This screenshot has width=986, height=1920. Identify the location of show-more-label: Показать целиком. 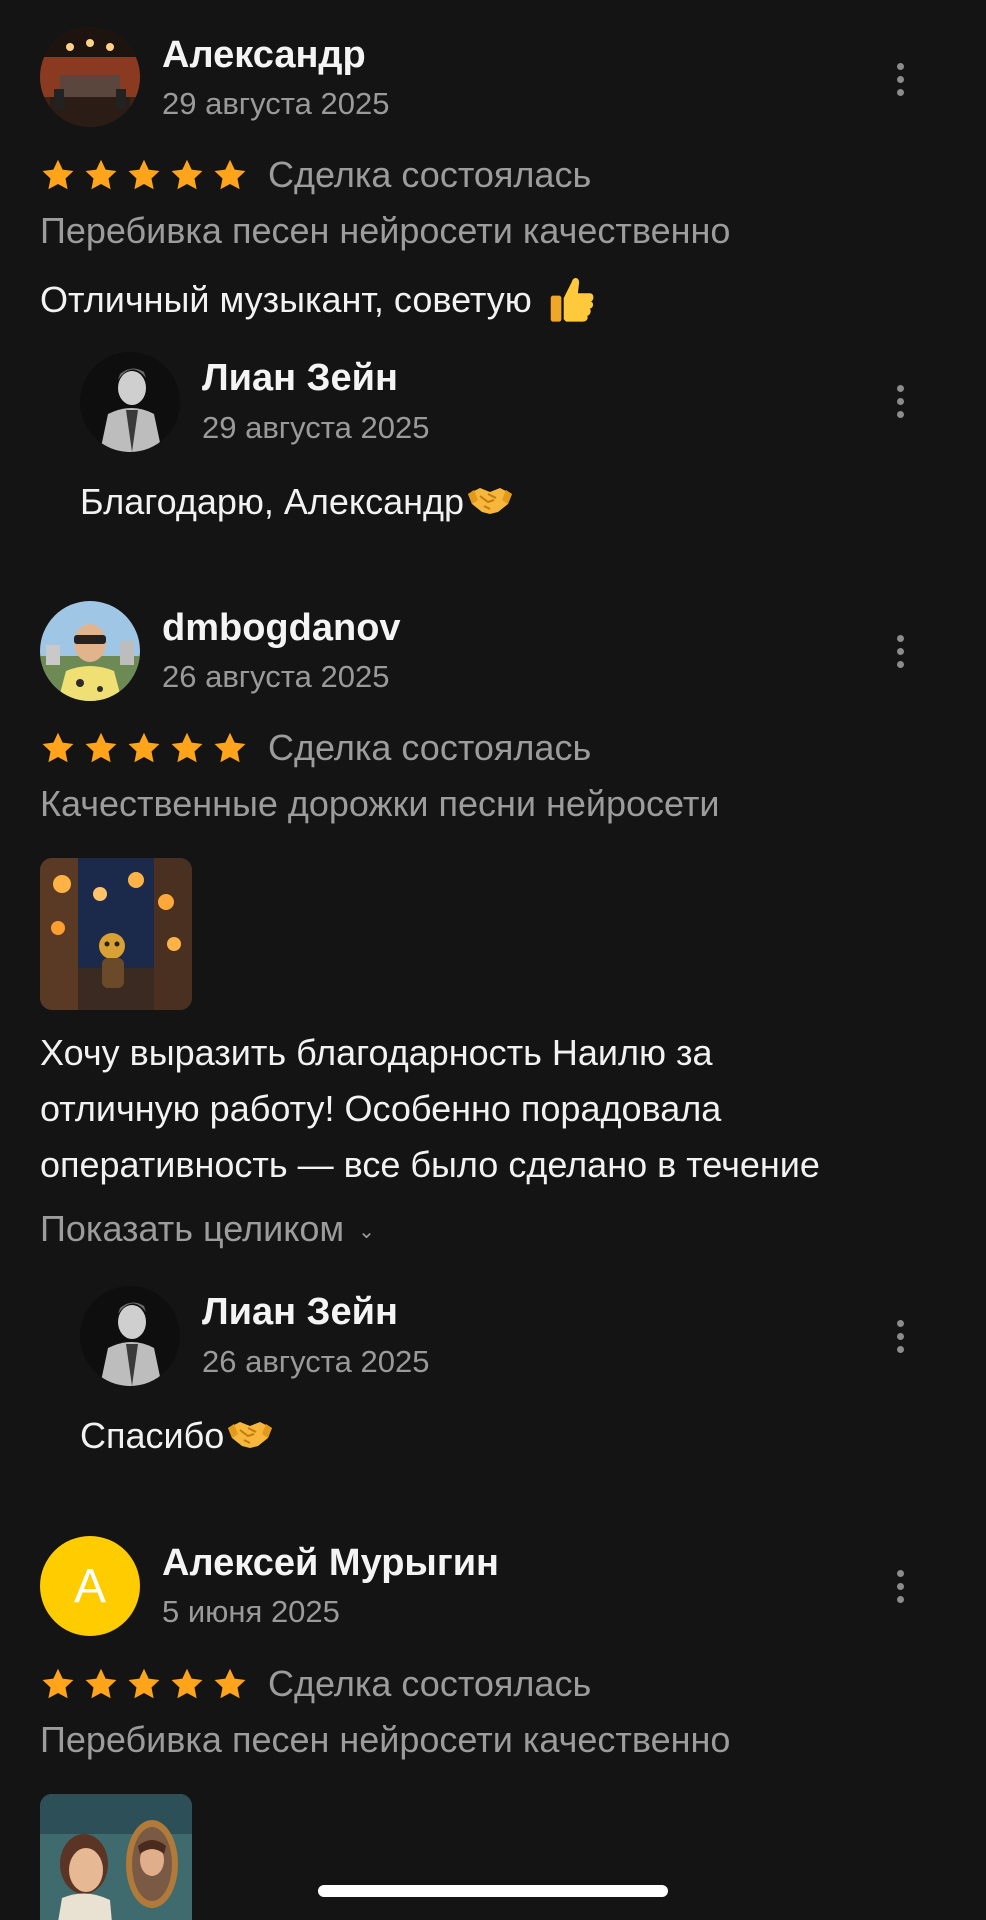
(192, 1228).